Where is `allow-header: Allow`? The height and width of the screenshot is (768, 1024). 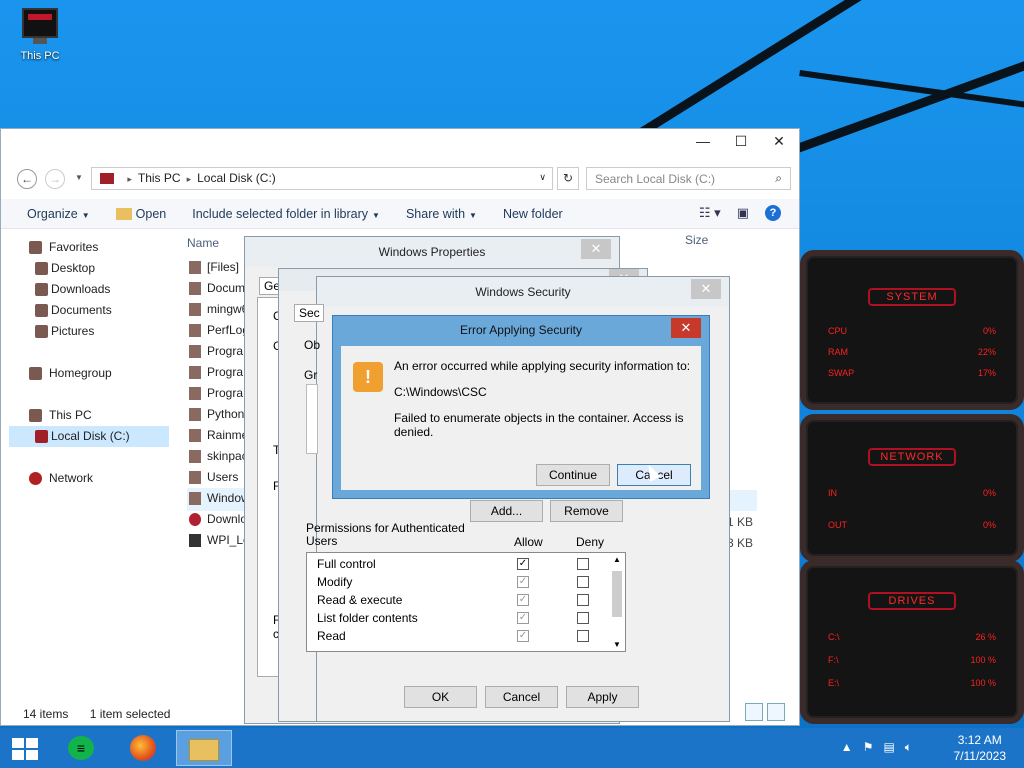
allow-header: Allow is located at coordinates (528, 542).